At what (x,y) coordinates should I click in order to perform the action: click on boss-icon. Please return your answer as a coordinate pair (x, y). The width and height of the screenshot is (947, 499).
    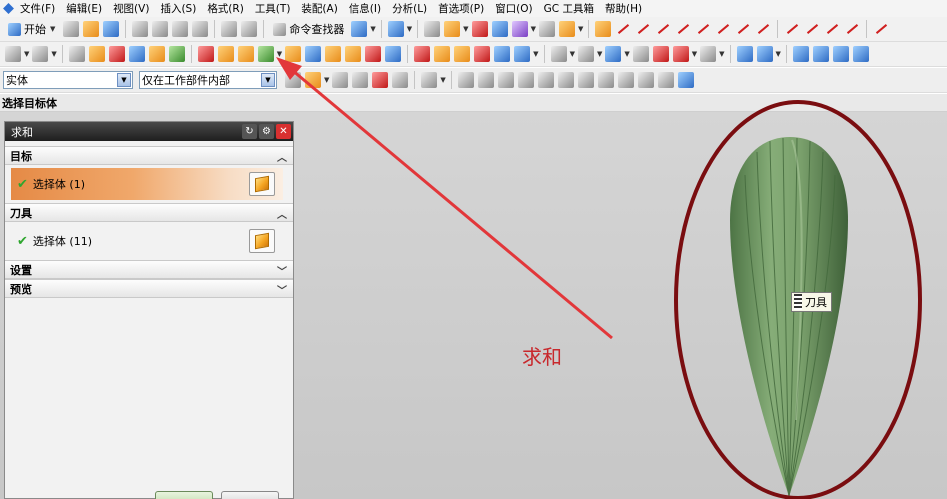
    Looking at the image, I should click on (313, 54).